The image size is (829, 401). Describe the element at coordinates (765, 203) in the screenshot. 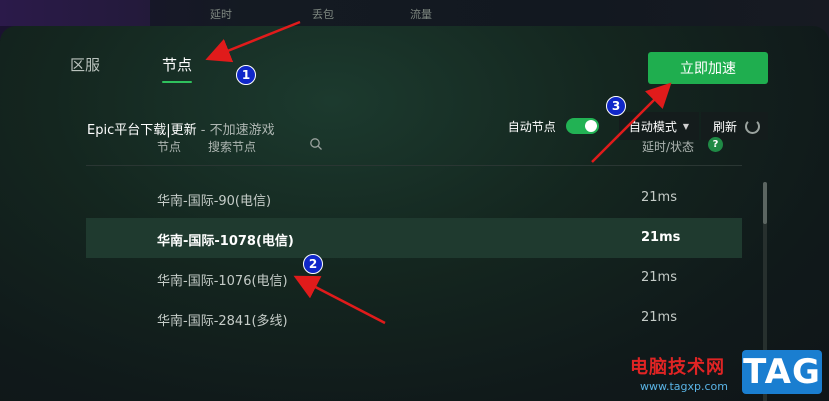

I see `scrollbar-thumb` at that location.